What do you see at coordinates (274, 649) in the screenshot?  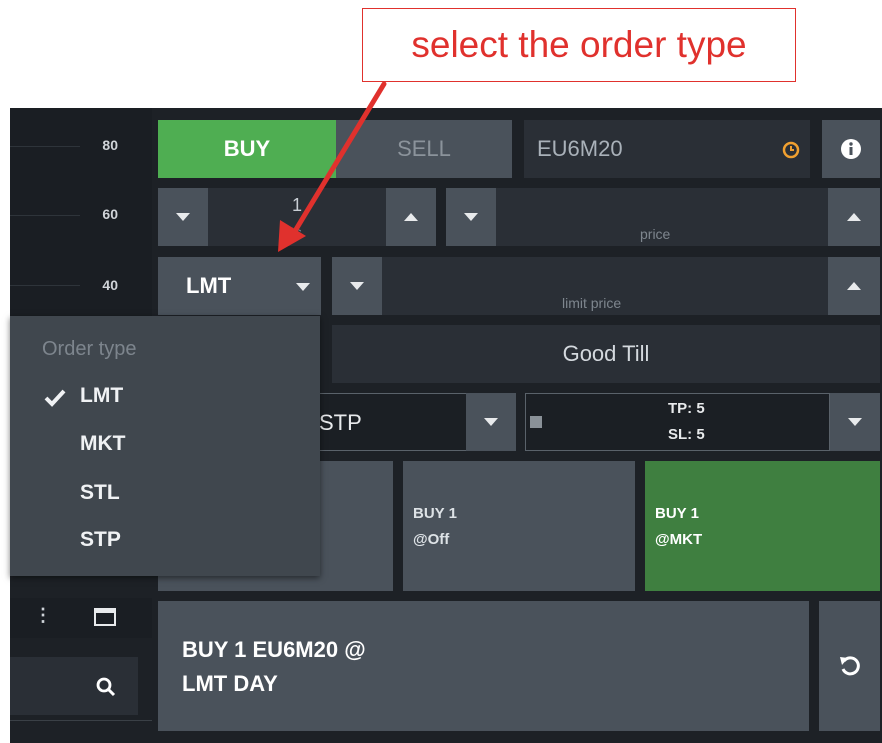 I see `summary-line1: BUY 1 EU6M20 @` at bounding box center [274, 649].